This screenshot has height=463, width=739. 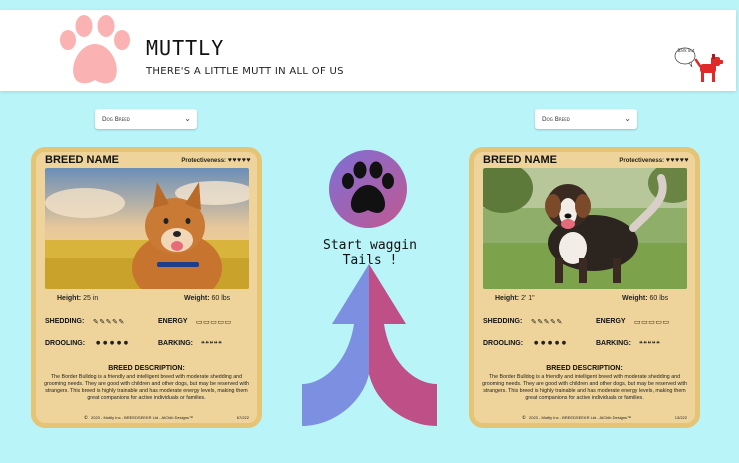 I want to click on card-number: 67/222, so click(x=242, y=417).